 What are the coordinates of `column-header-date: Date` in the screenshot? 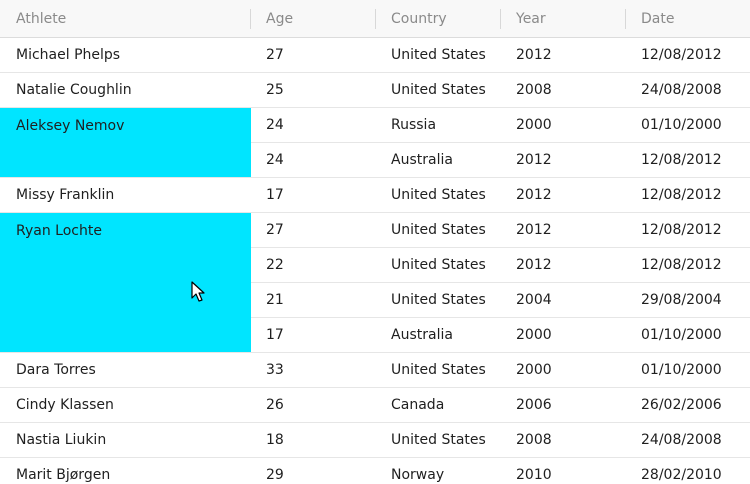 It's located at (687, 19).